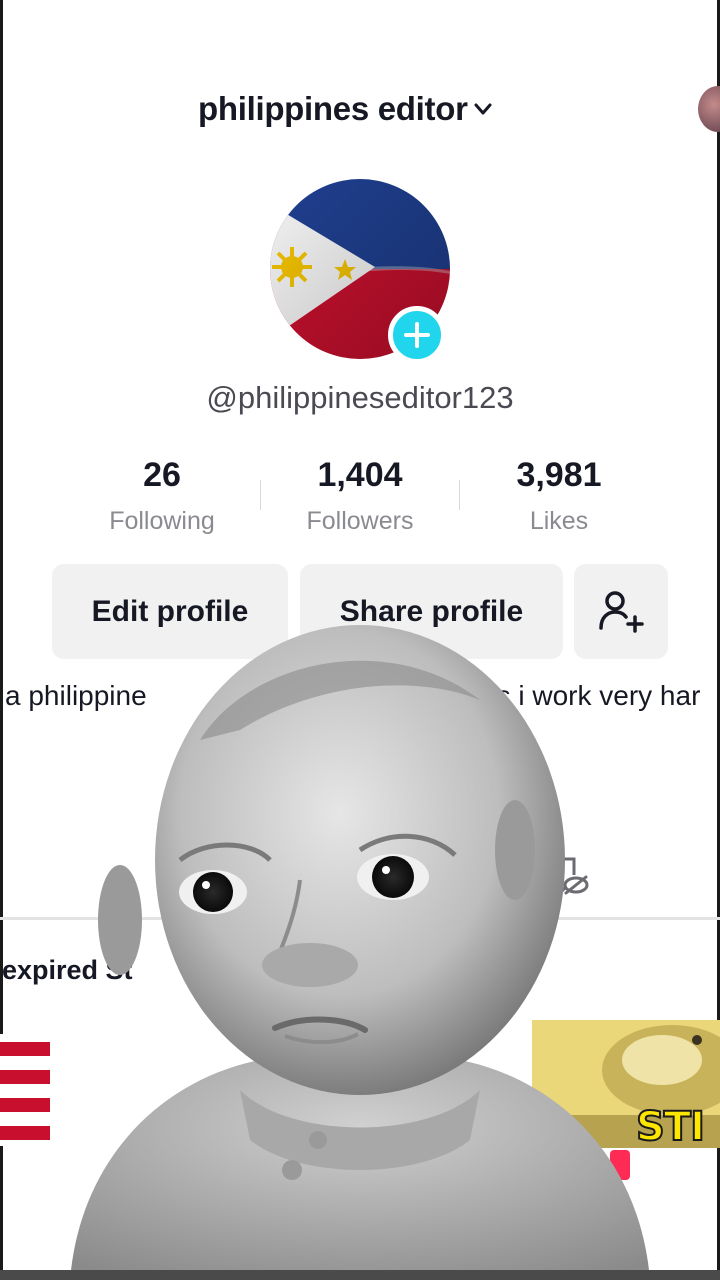 The image size is (720, 1280). Describe the element at coordinates (559, 521) in the screenshot. I see `stat-label: Likes` at that location.